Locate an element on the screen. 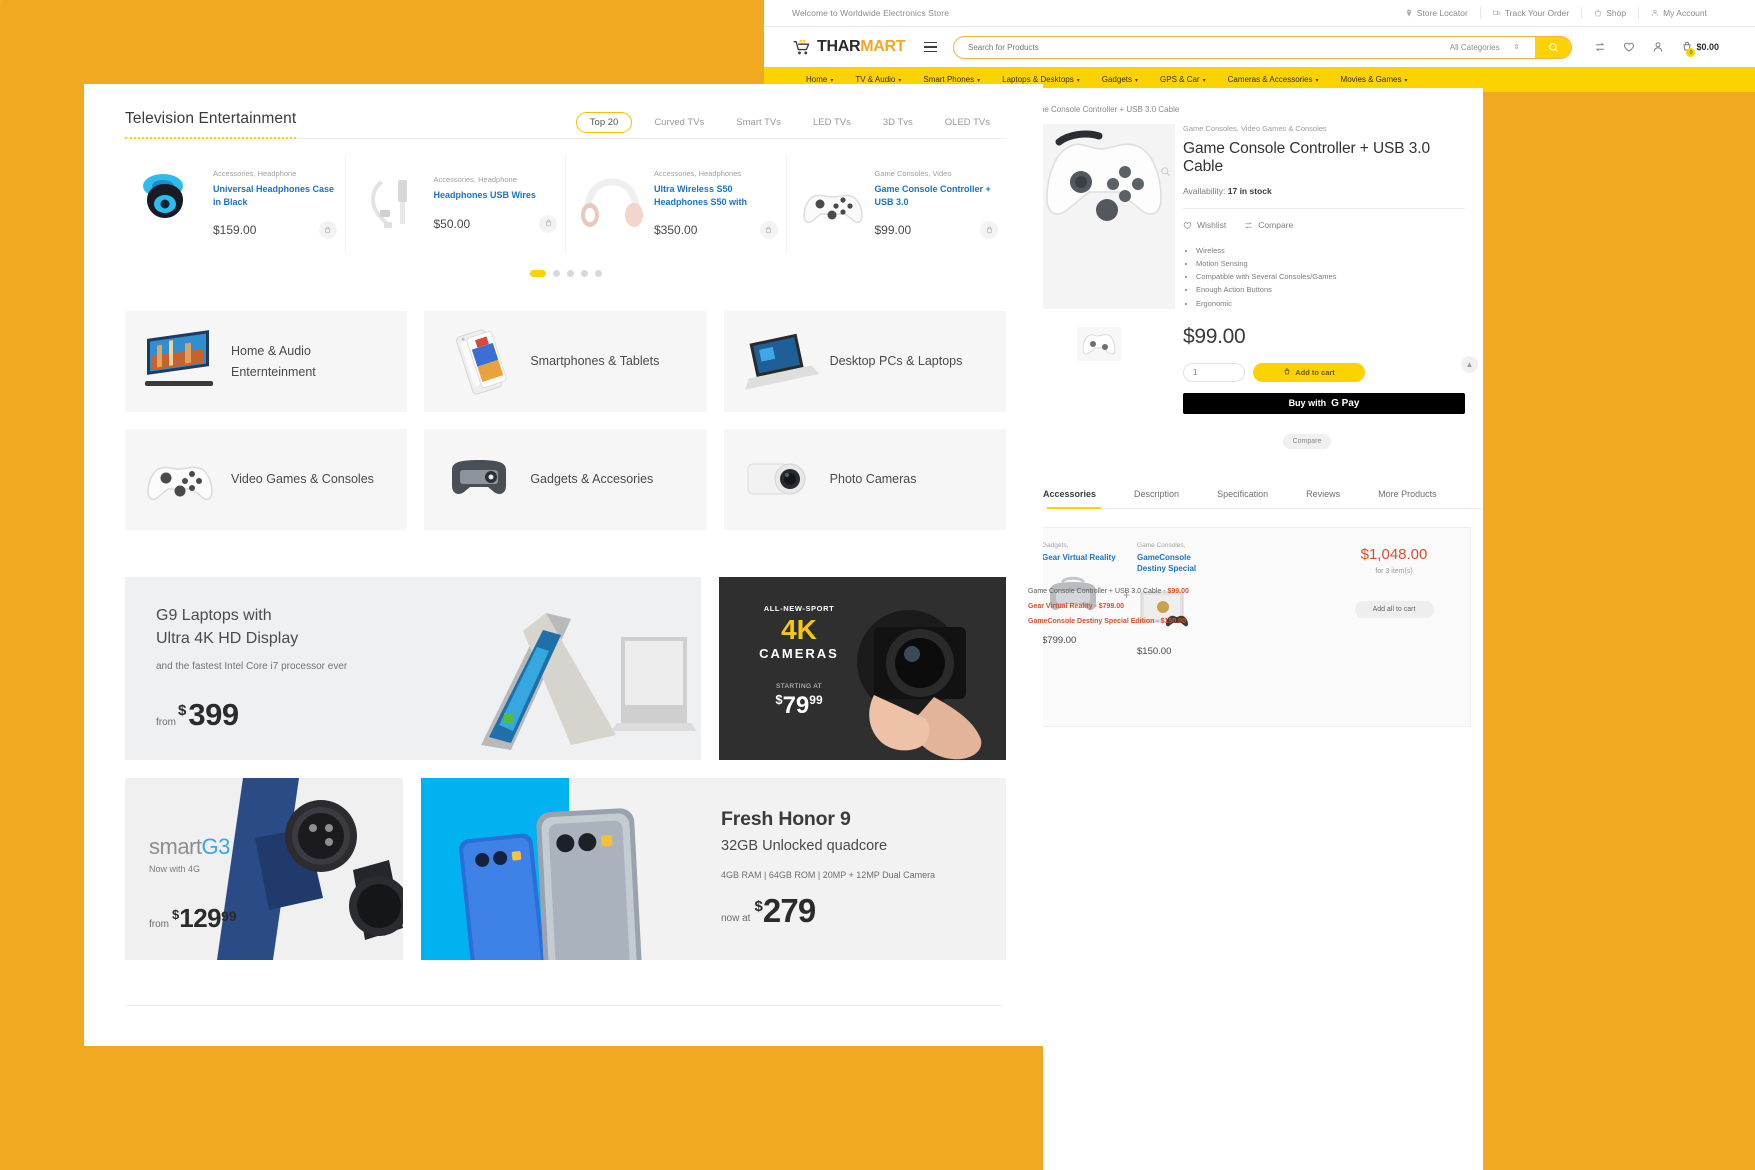  category-card-gadgets-accessories: Gadgets & Accesories is located at coordinates (565, 479).